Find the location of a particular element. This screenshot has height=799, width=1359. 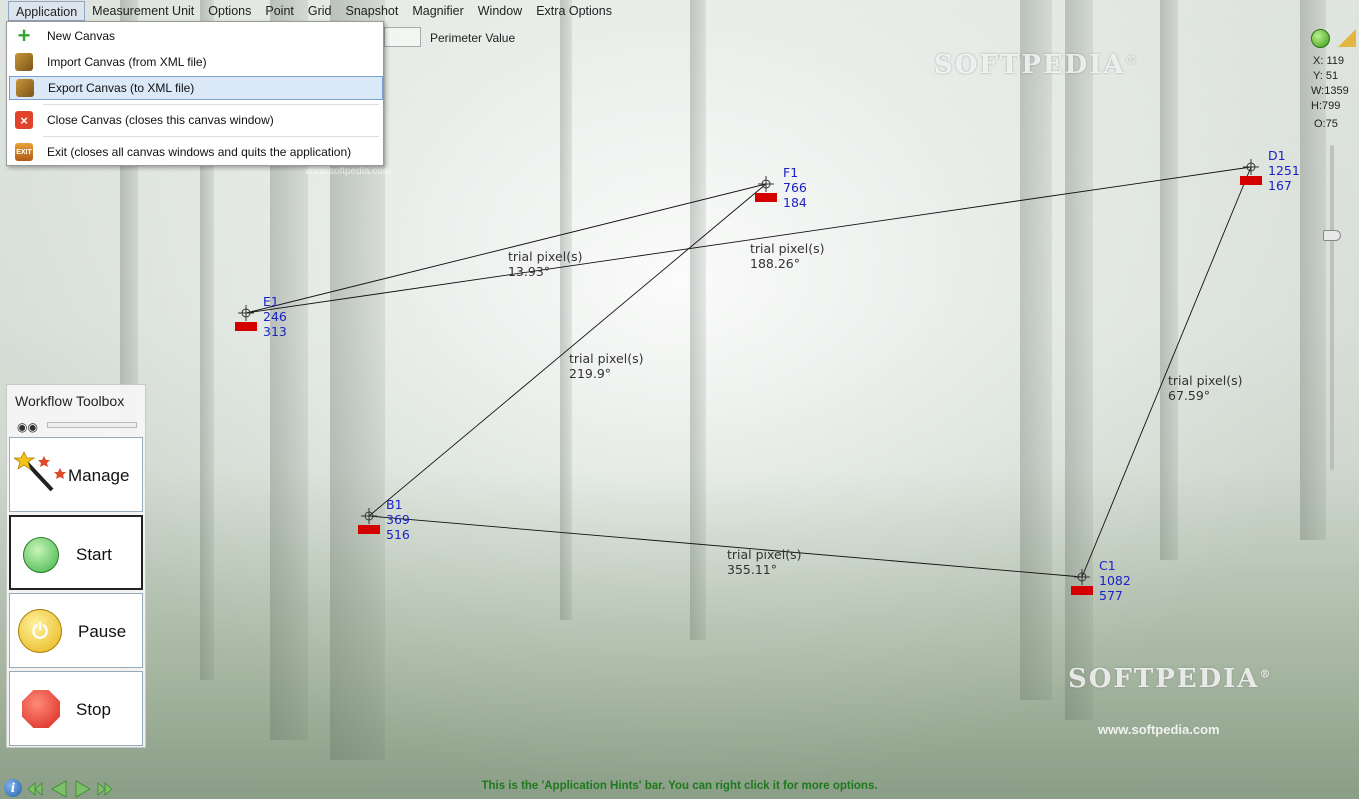

menu-window: Window is located at coordinates (500, 11).